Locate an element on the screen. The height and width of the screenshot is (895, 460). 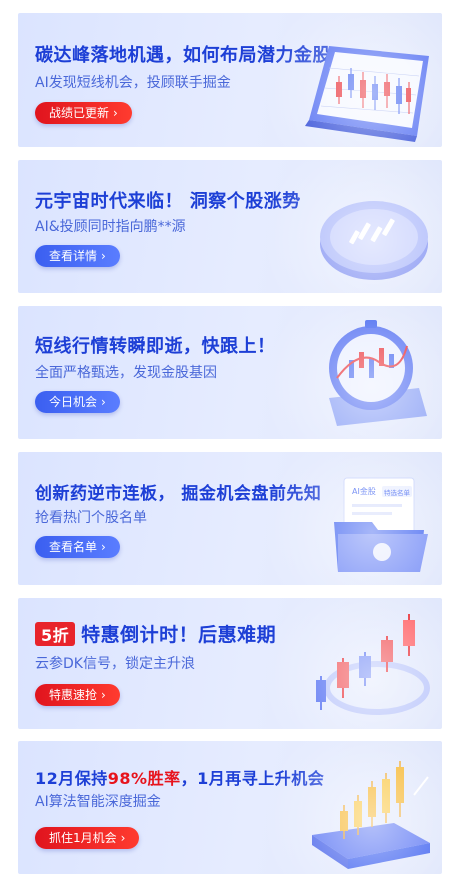
banner-subtitle: 抢看热门个股名单 is located at coordinates (91, 518).